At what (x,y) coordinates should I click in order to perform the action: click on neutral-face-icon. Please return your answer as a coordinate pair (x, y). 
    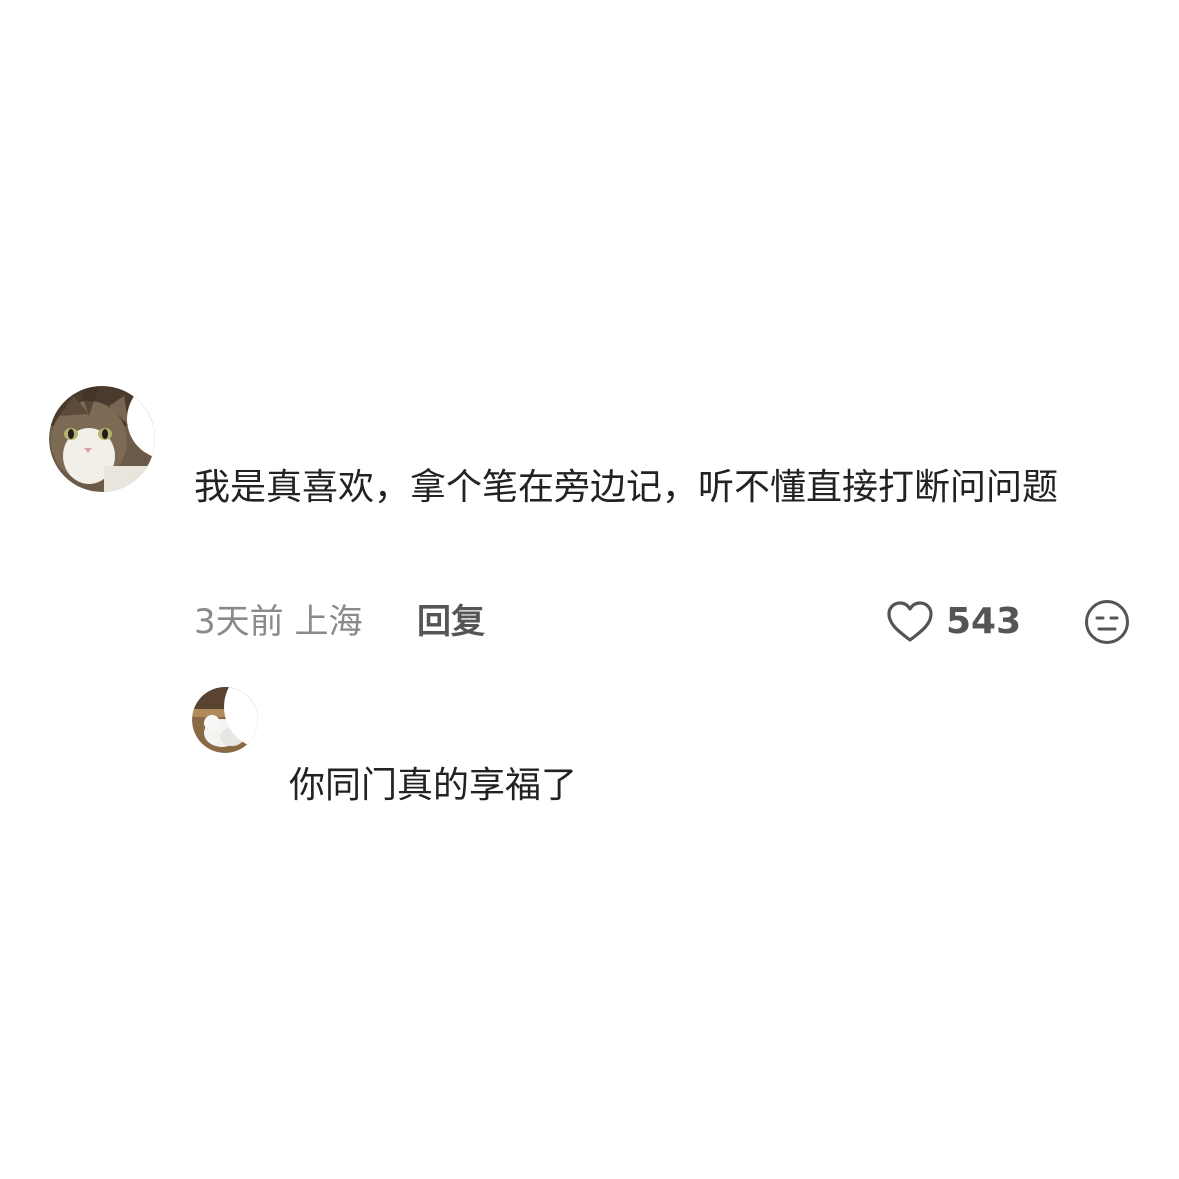
    Looking at the image, I should click on (1107, 622).